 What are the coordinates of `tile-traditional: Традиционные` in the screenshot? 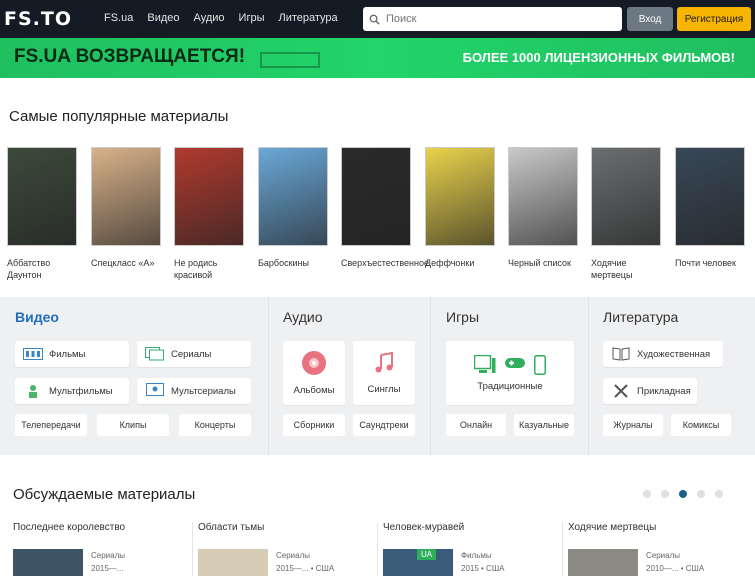 It's located at (510, 373).